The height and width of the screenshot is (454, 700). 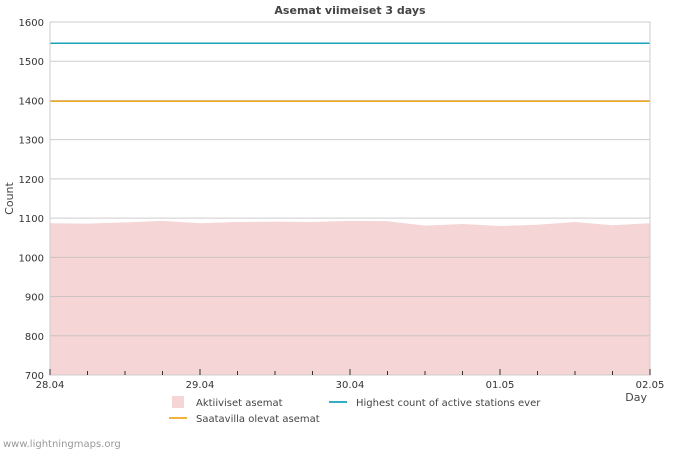 I want to click on y-tick-label: 1400, so click(x=31, y=101).